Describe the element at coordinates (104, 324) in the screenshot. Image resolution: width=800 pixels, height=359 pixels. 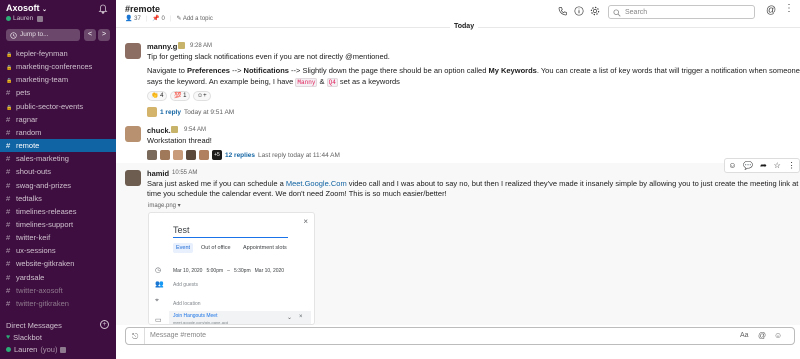
I see `add-dm-button: +` at that location.